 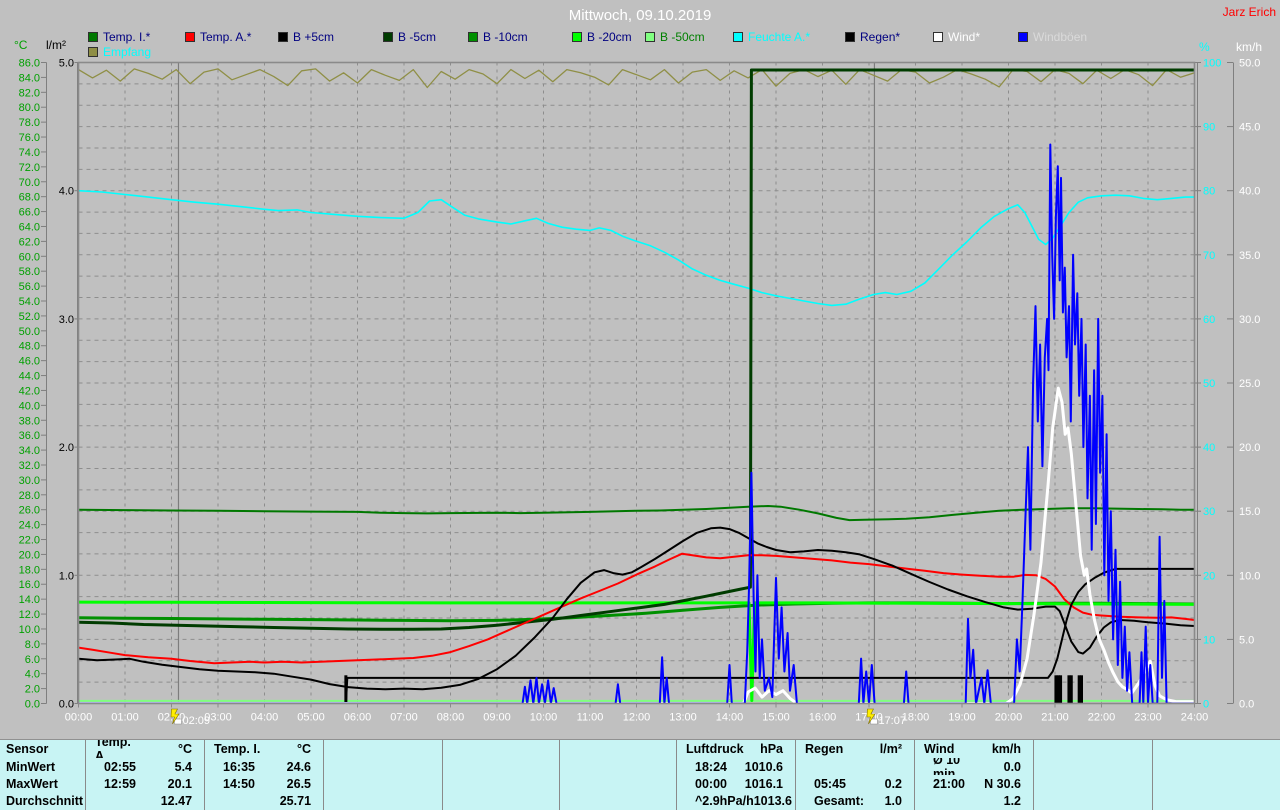 I want to click on svg-text: 26.0, so click(x=29, y=511).